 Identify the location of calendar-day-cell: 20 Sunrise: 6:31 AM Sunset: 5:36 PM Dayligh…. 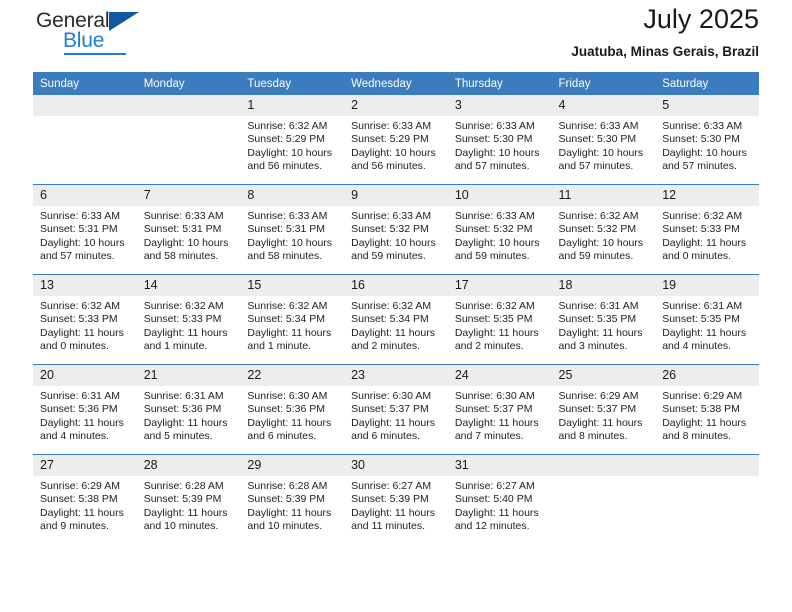
(85, 409).